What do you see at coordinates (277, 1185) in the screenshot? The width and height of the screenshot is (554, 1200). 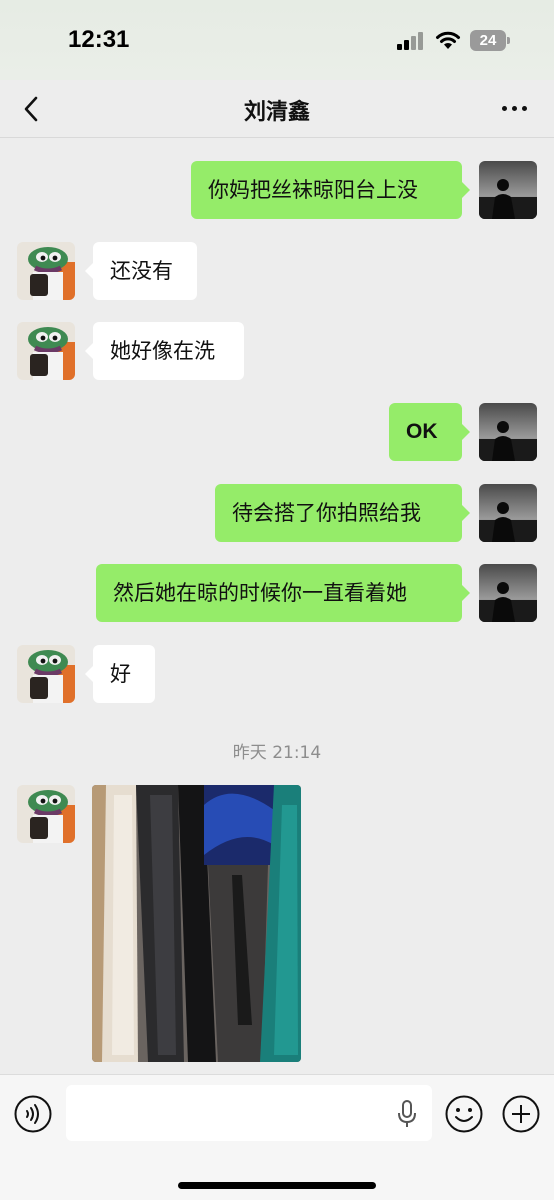 I see `home-indicator` at bounding box center [277, 1185].